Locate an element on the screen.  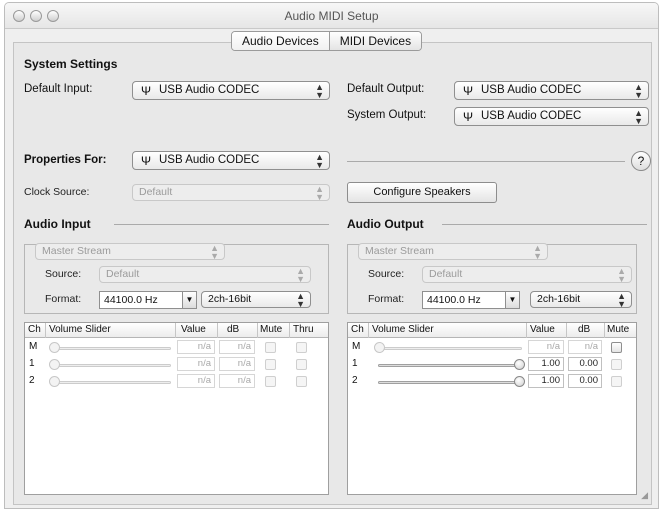
properties-for-popup: Ψ USB Audio CODEC ▲ ▼ is located at coordinates (231, 160).